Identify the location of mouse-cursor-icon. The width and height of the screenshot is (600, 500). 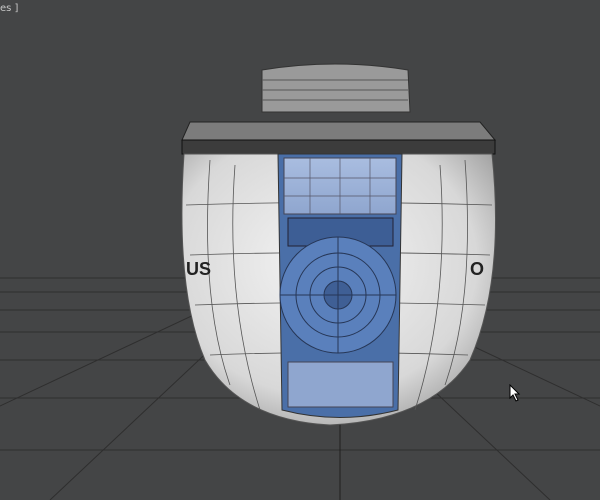
(515, 393).